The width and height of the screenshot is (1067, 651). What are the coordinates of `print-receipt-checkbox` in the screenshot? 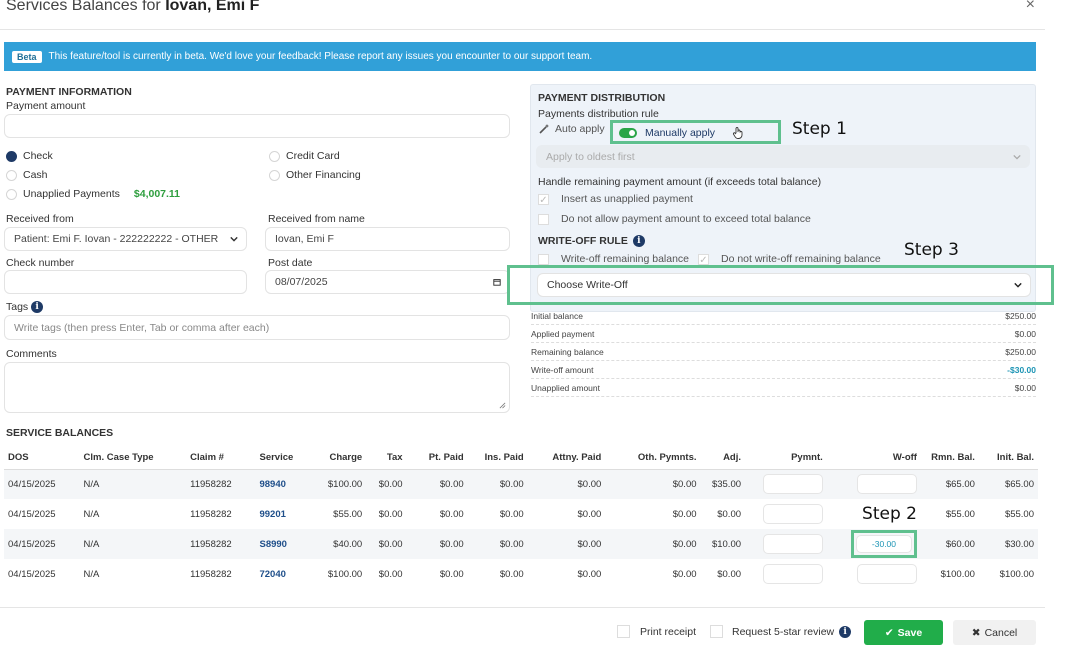 It's located at (623, 631).